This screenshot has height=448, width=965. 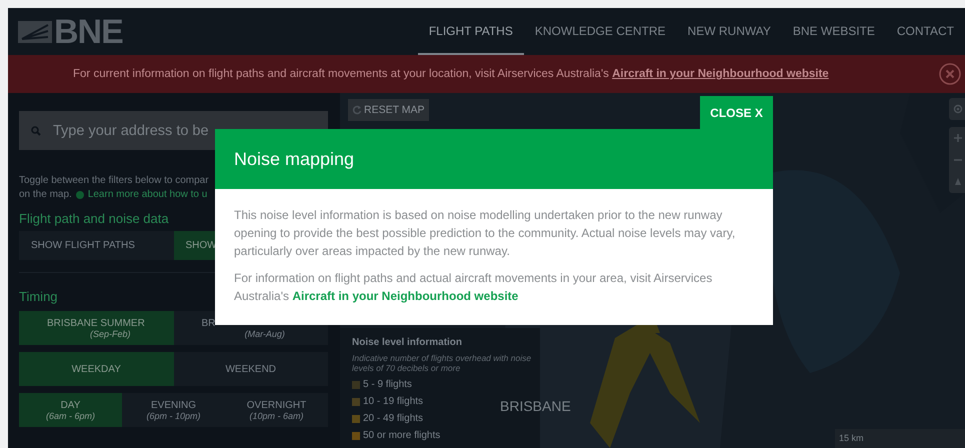 What do you see at coordinates (900, 438) in the screenshot?
I see `scale-bar: 15 km` at bounding box center [900, 438].